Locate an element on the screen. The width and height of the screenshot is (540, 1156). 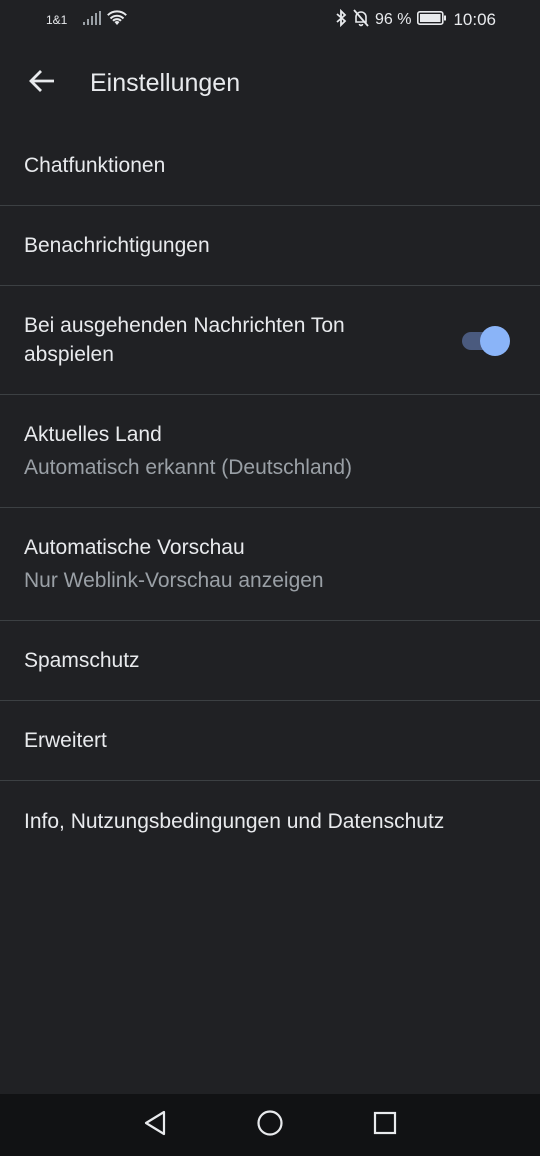
battery-percent: 96 % is located at coordinates (393, 19).